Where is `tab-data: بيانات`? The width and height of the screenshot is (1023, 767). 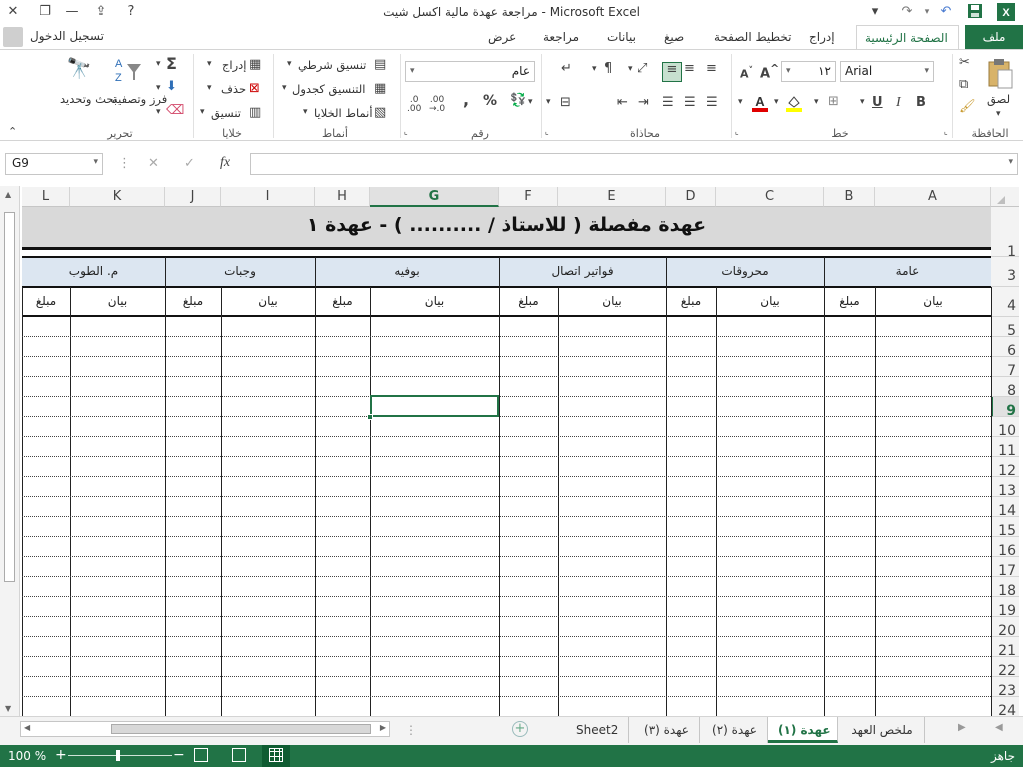
tab-data: بيانات is located at coordinates (621, 37).